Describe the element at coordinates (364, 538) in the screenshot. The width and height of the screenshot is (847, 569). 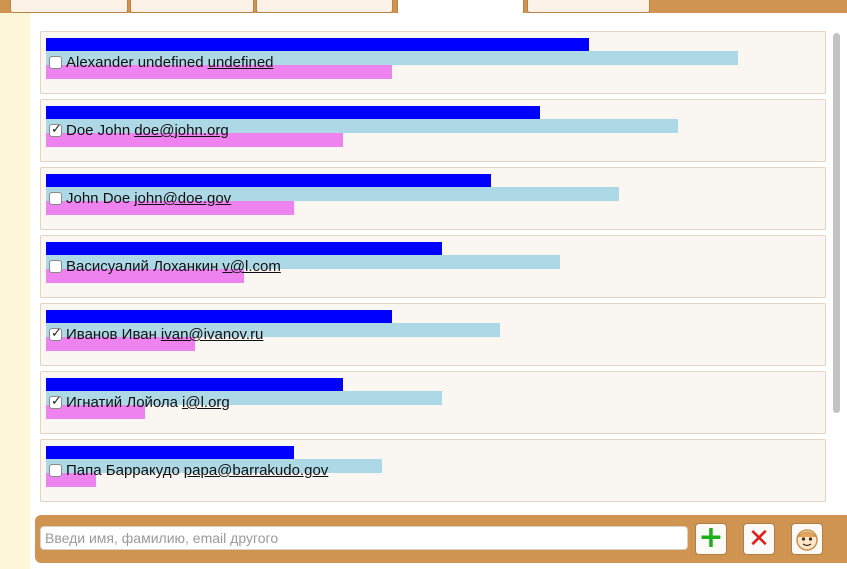
I see `contact-input` at that location.